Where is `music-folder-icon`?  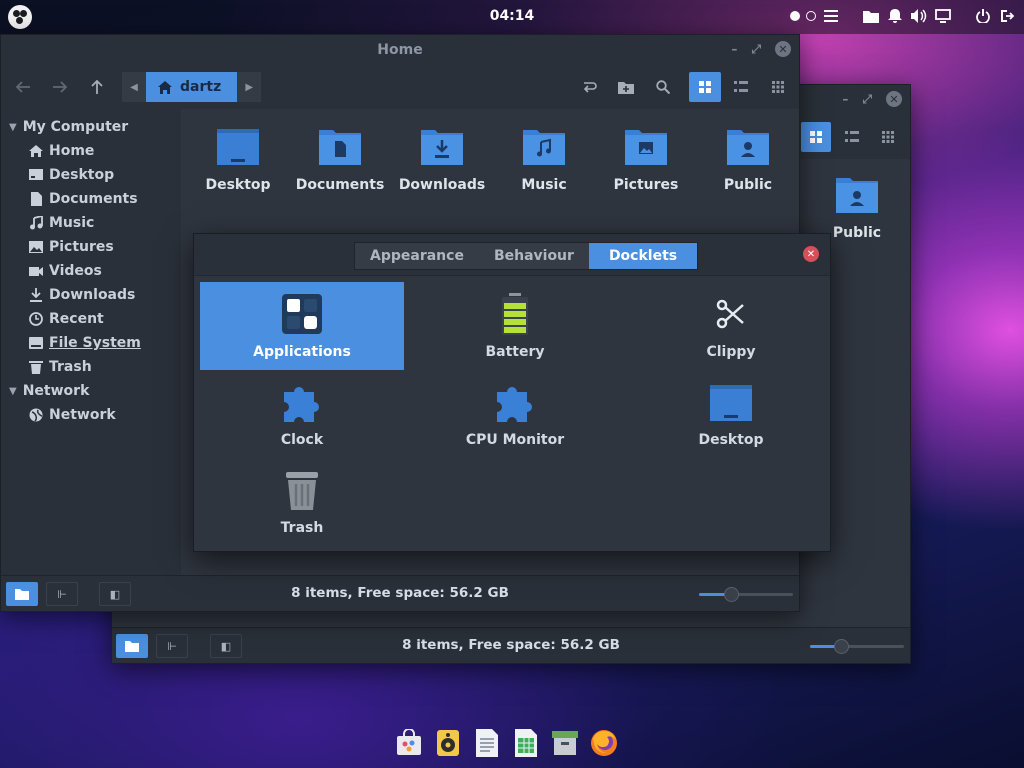 music-folder-icon is located at coordinates (544, 148).